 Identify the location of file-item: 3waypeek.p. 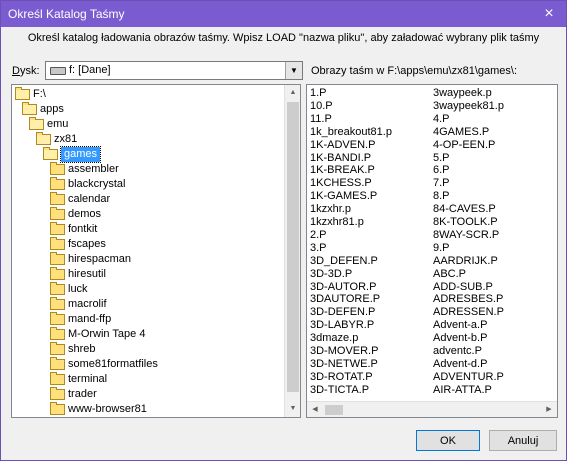
(462, 93).